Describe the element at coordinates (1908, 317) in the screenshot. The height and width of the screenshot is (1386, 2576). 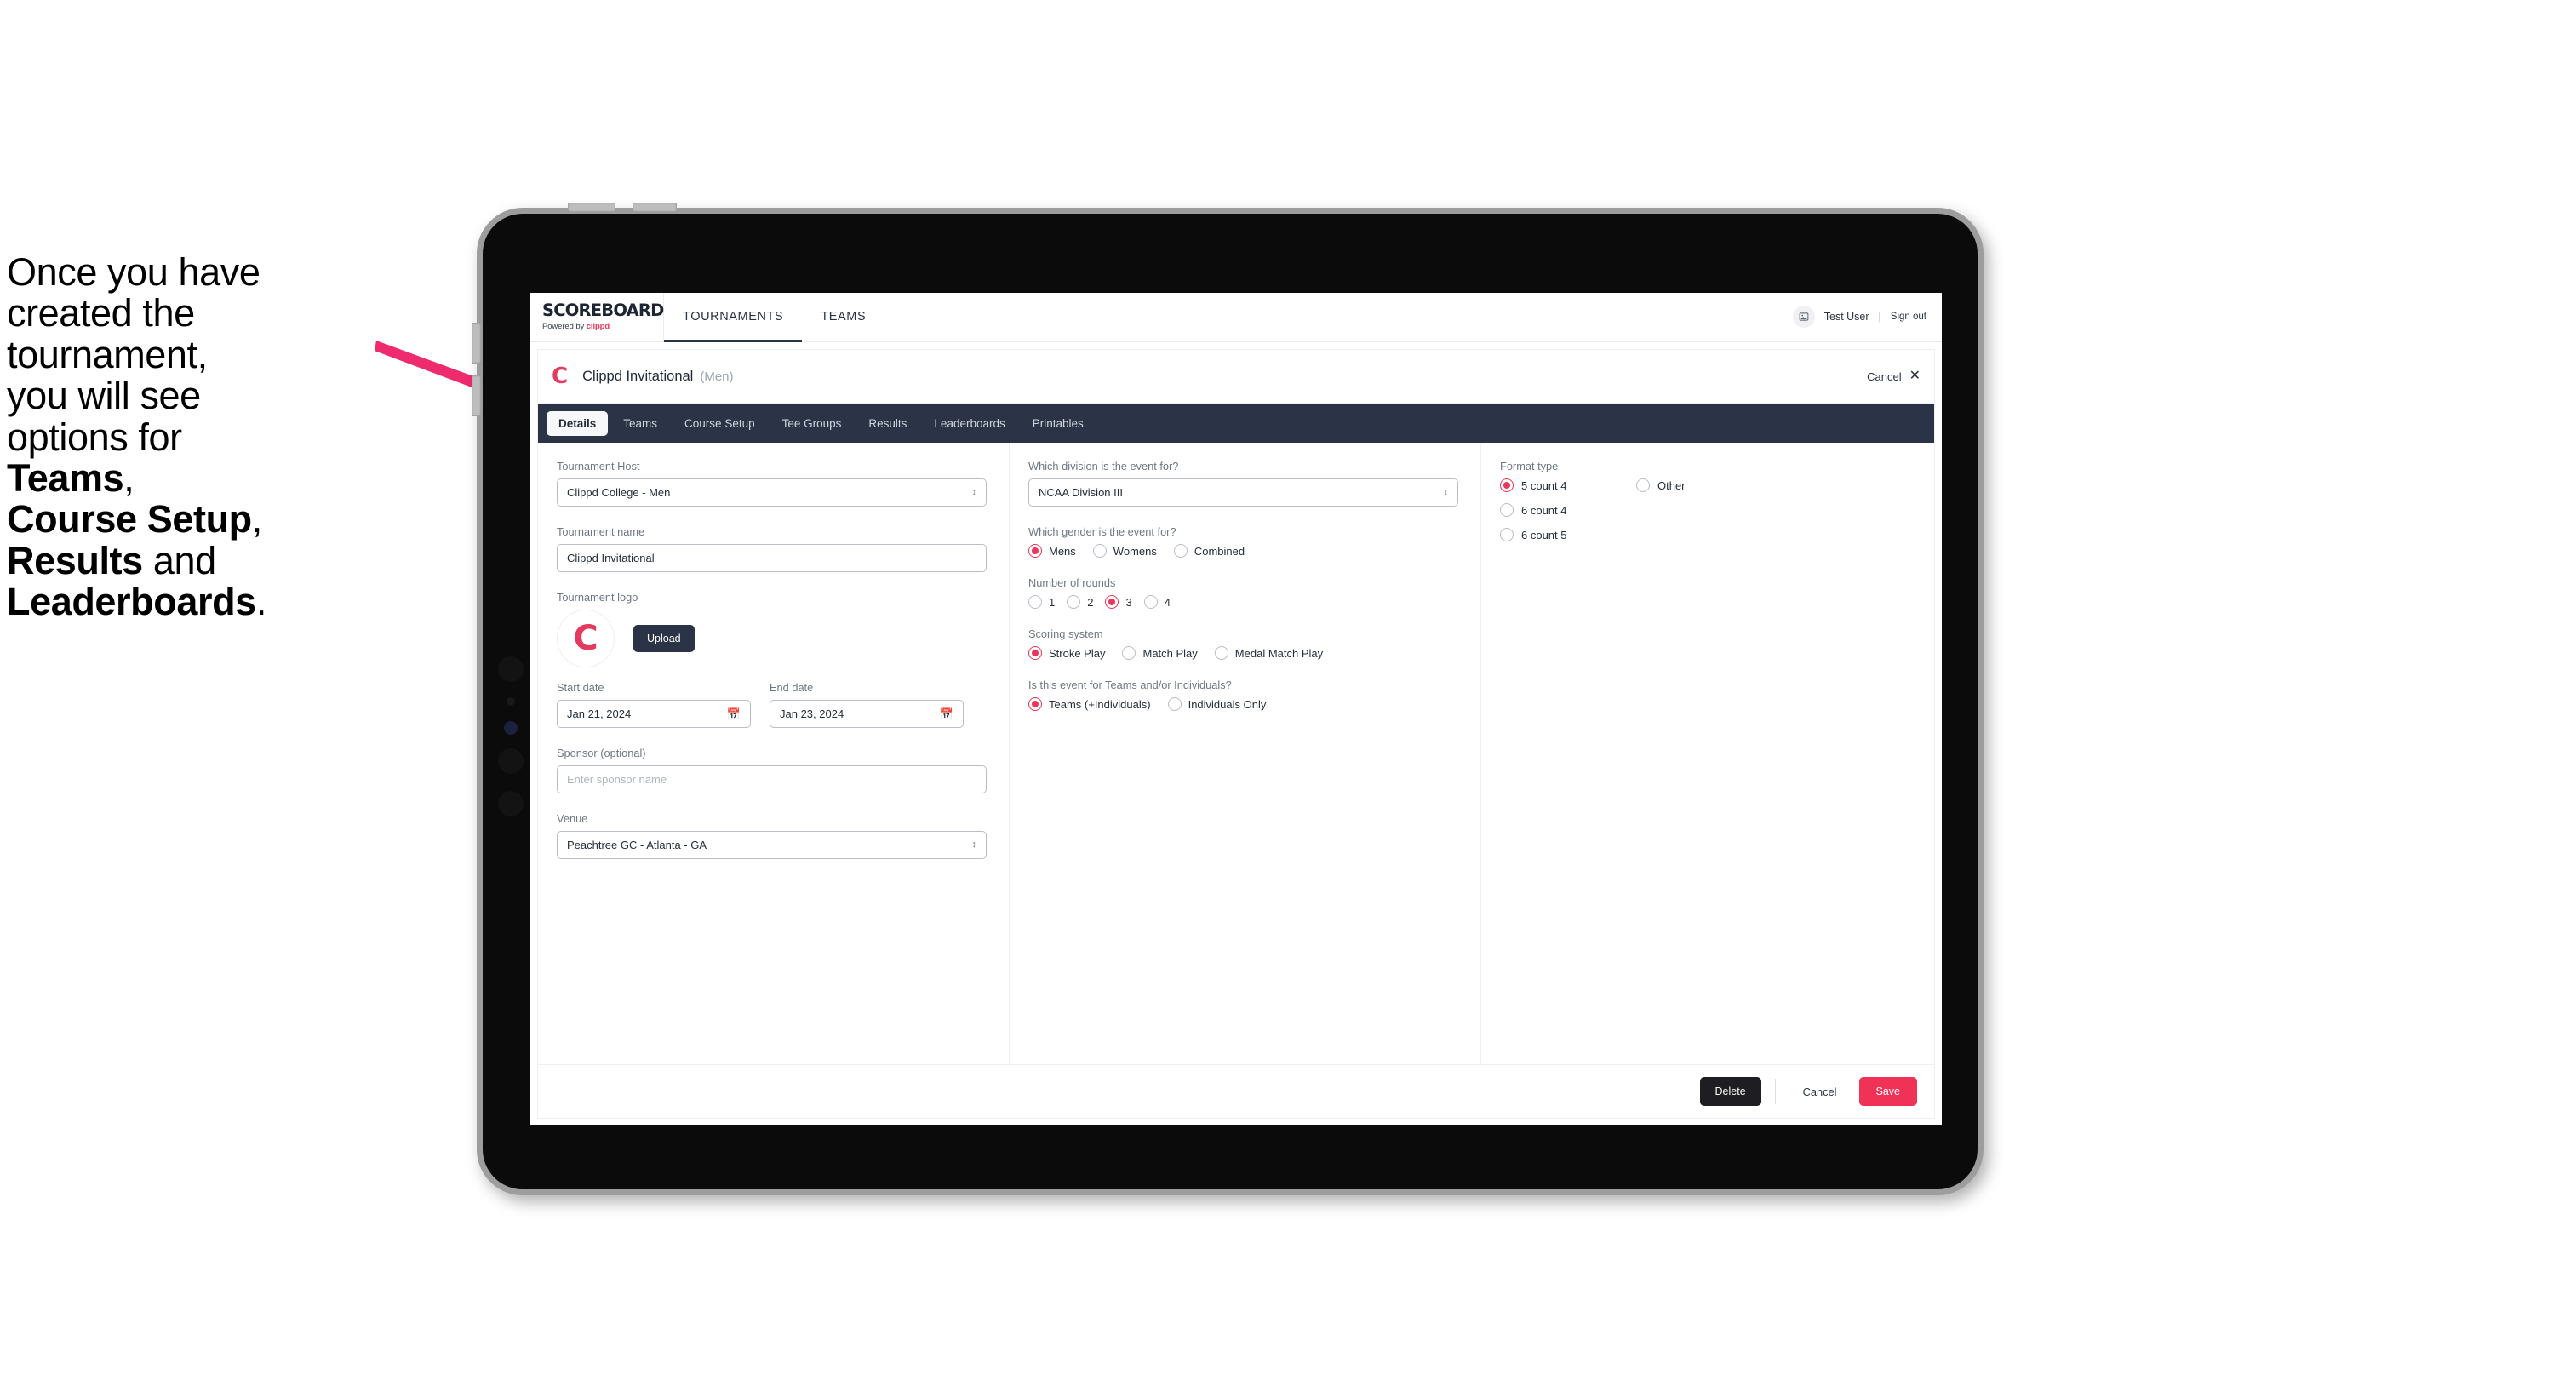
I see `sign-out-link: Sign out` at that location.